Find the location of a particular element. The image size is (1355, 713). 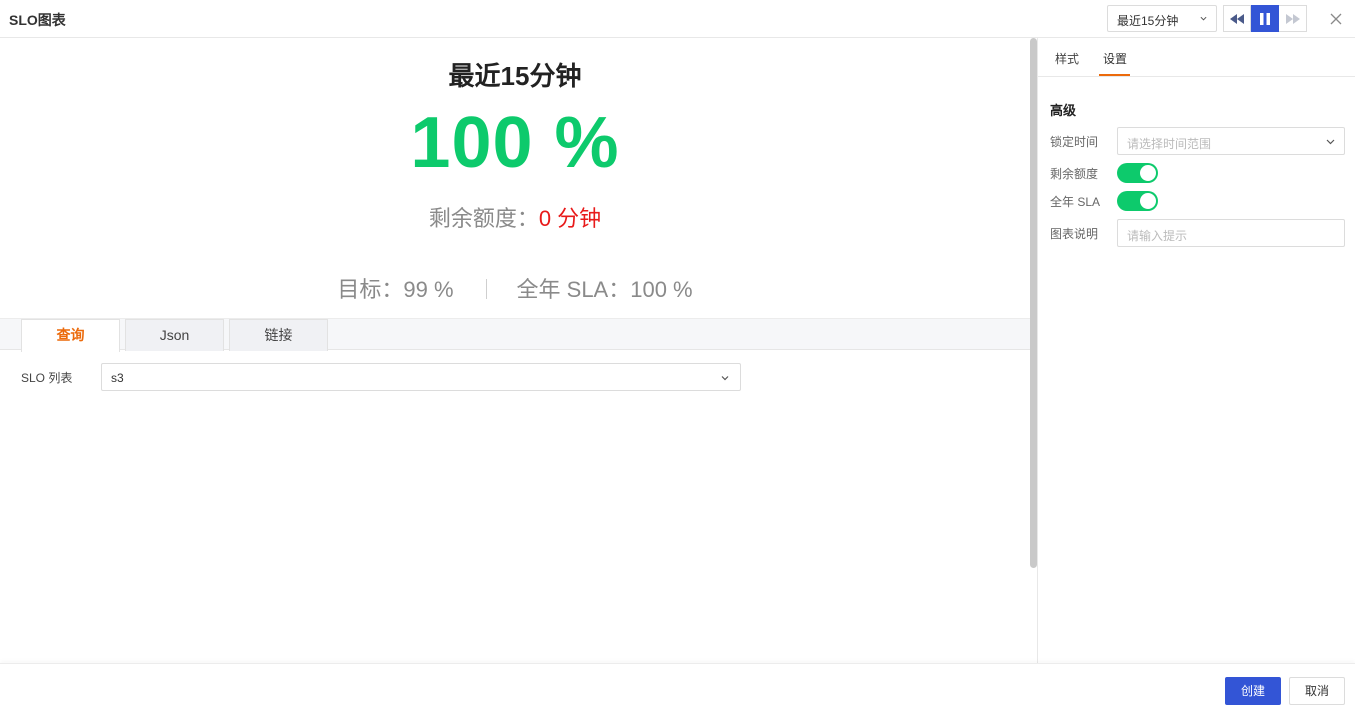

pause-button is located at coordinates (1265, 18).